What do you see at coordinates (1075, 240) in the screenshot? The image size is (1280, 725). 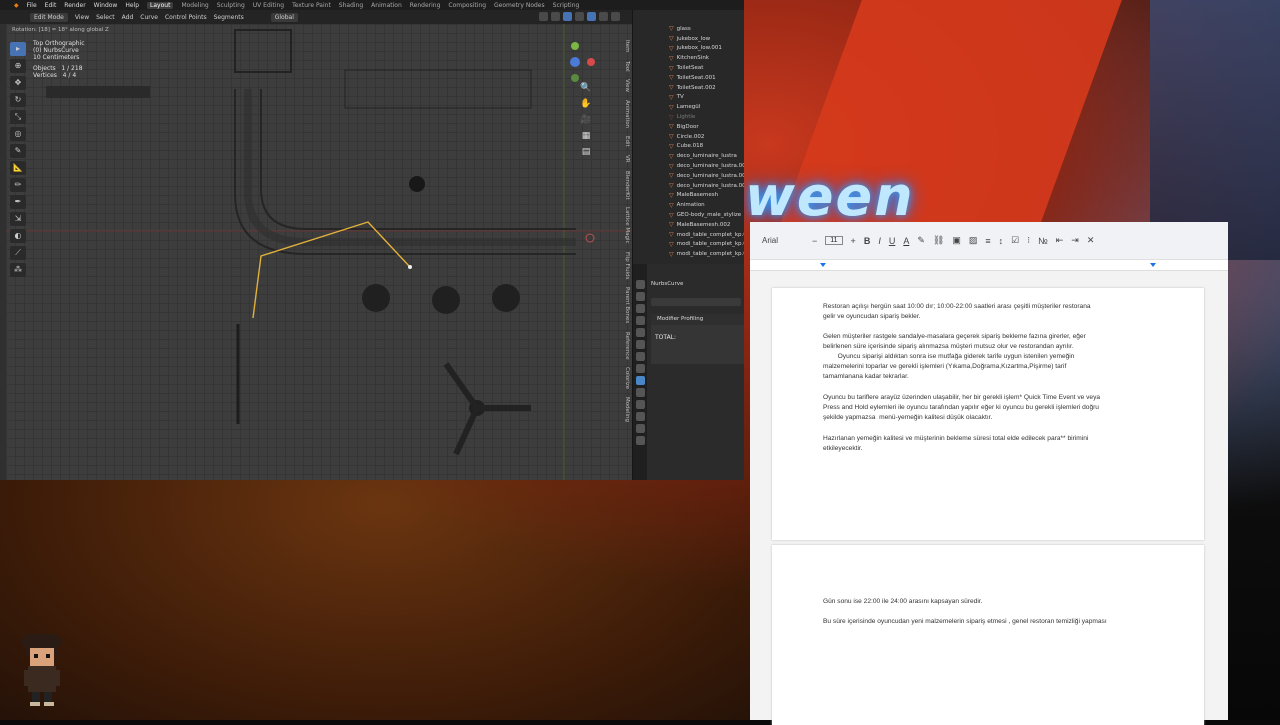 I see `increase-indent-icon: ⇥` at bounding box center [1075, 240].